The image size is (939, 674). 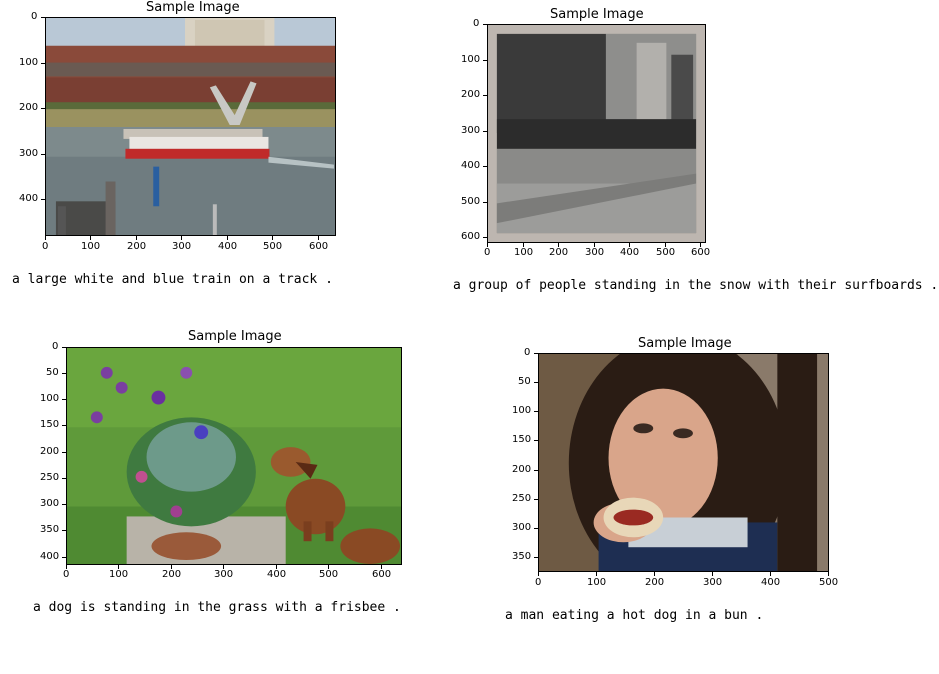 I want to click on y-tick-label: 600, so click(x=471, y=236).